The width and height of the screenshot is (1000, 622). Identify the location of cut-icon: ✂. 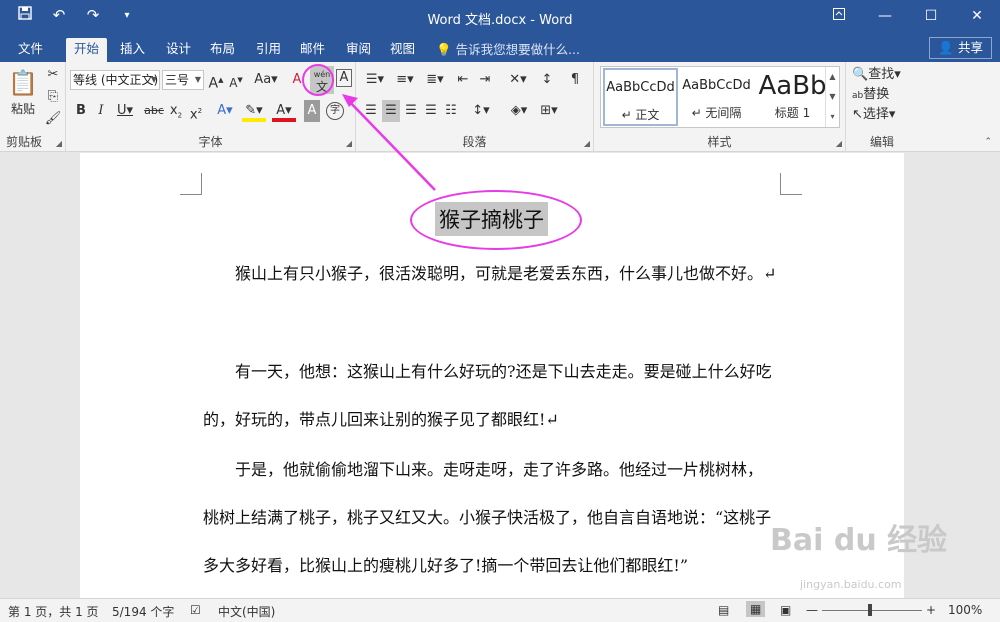
(53, 75).